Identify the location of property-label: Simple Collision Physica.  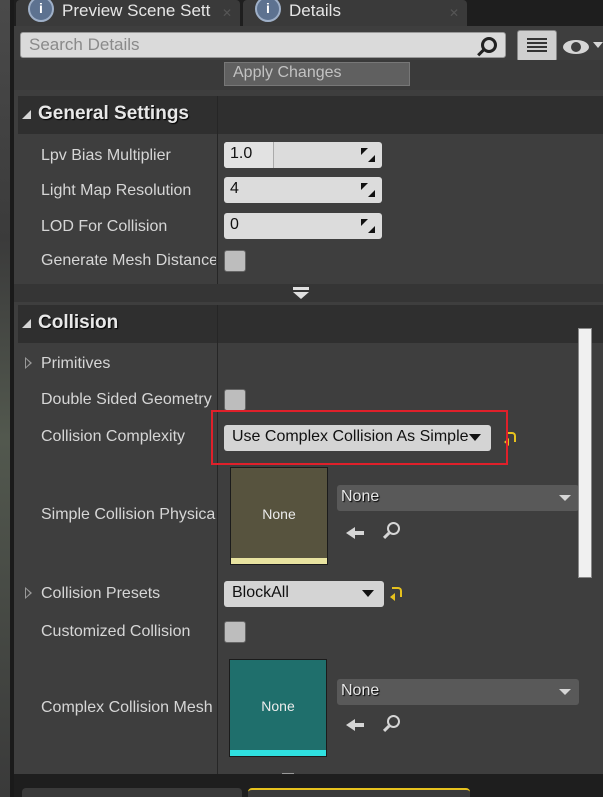
(128, 514).